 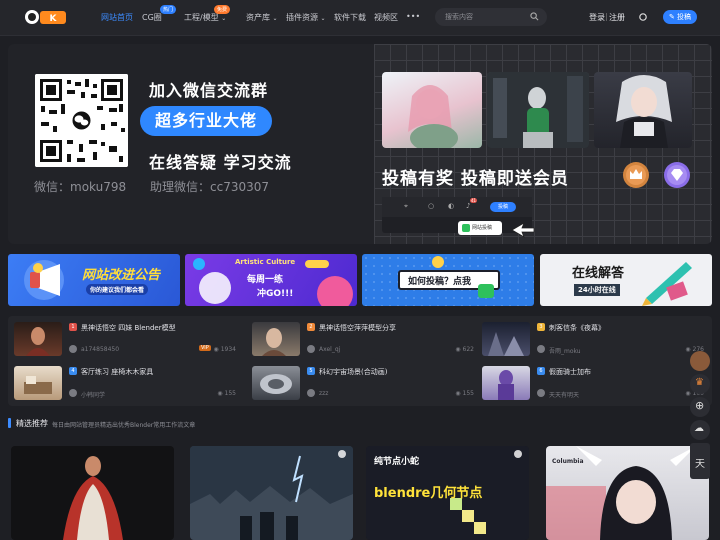 What do you see at coordinates (413, 16) in the screenshot?
I see `more-icon: •••` at bounding box center [413, 16].